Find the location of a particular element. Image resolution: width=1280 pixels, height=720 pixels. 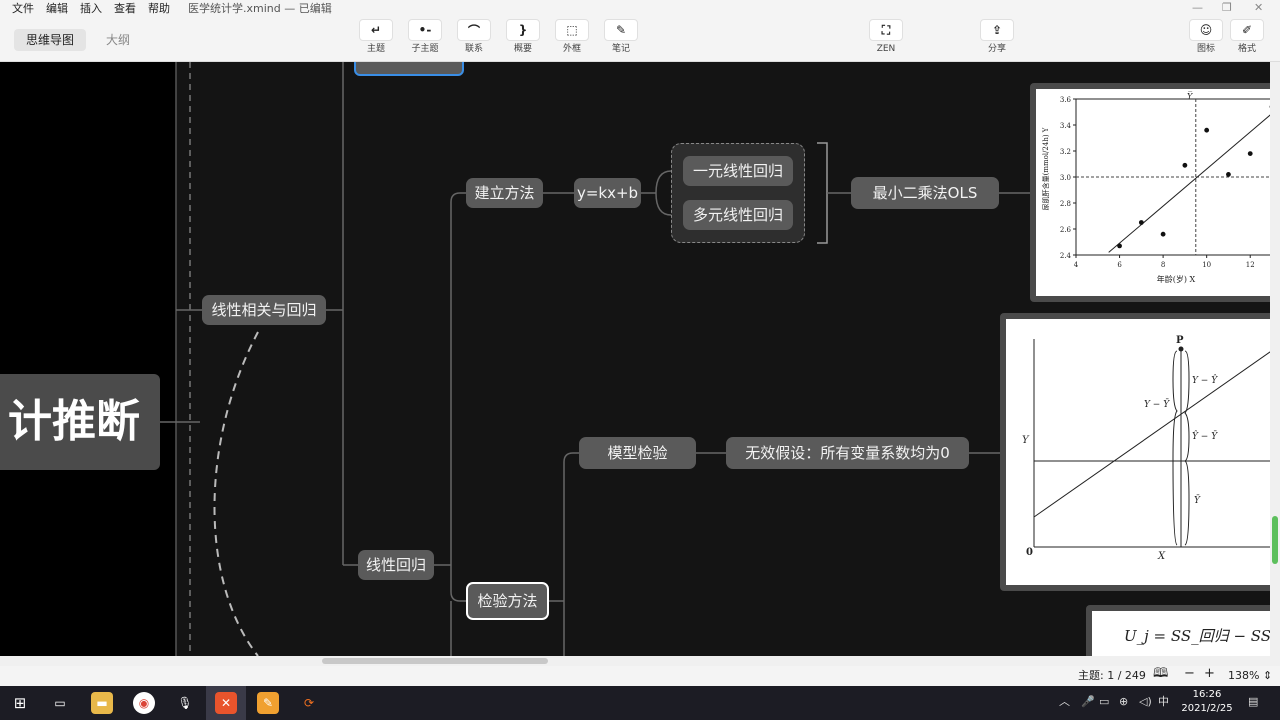

diagram-label-y-axis: Y is located at coordinates (1026, 440).